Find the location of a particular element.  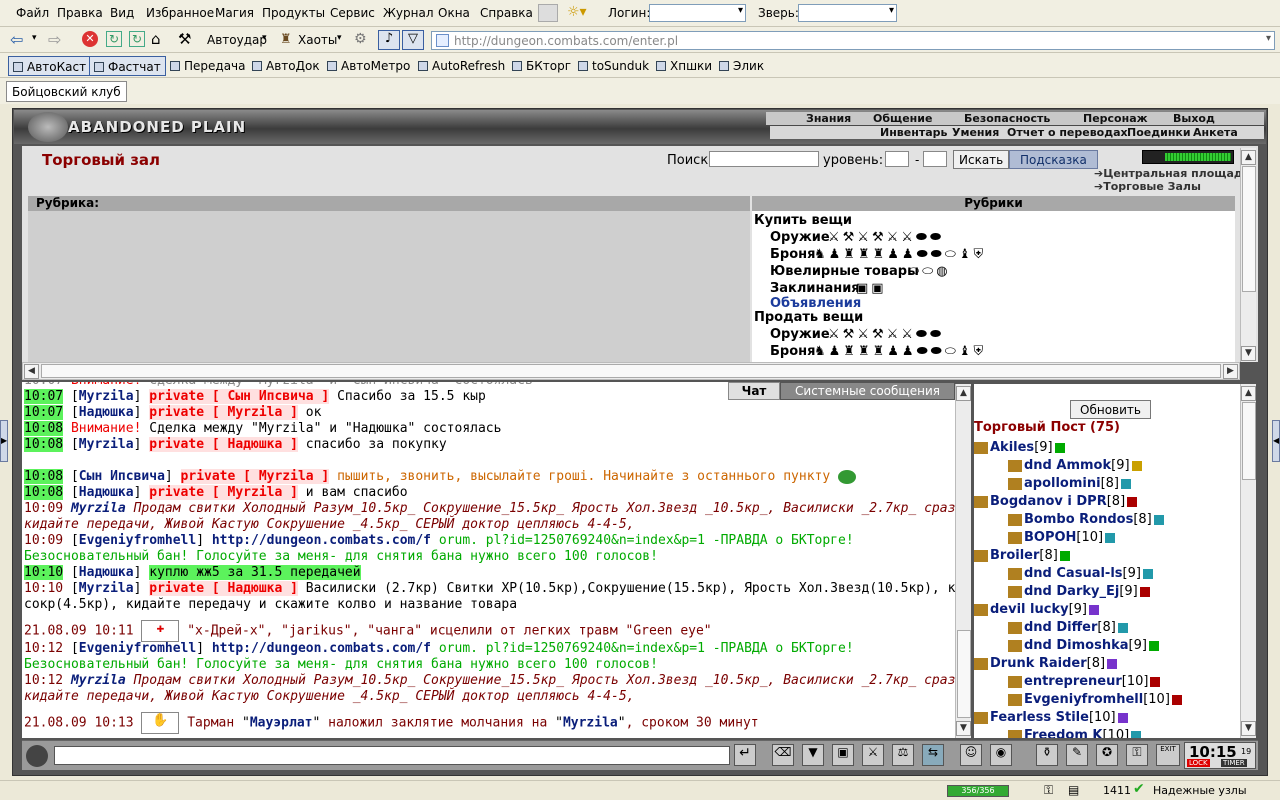

fight-icon: ⚔ is located at coordinates (873, 755).